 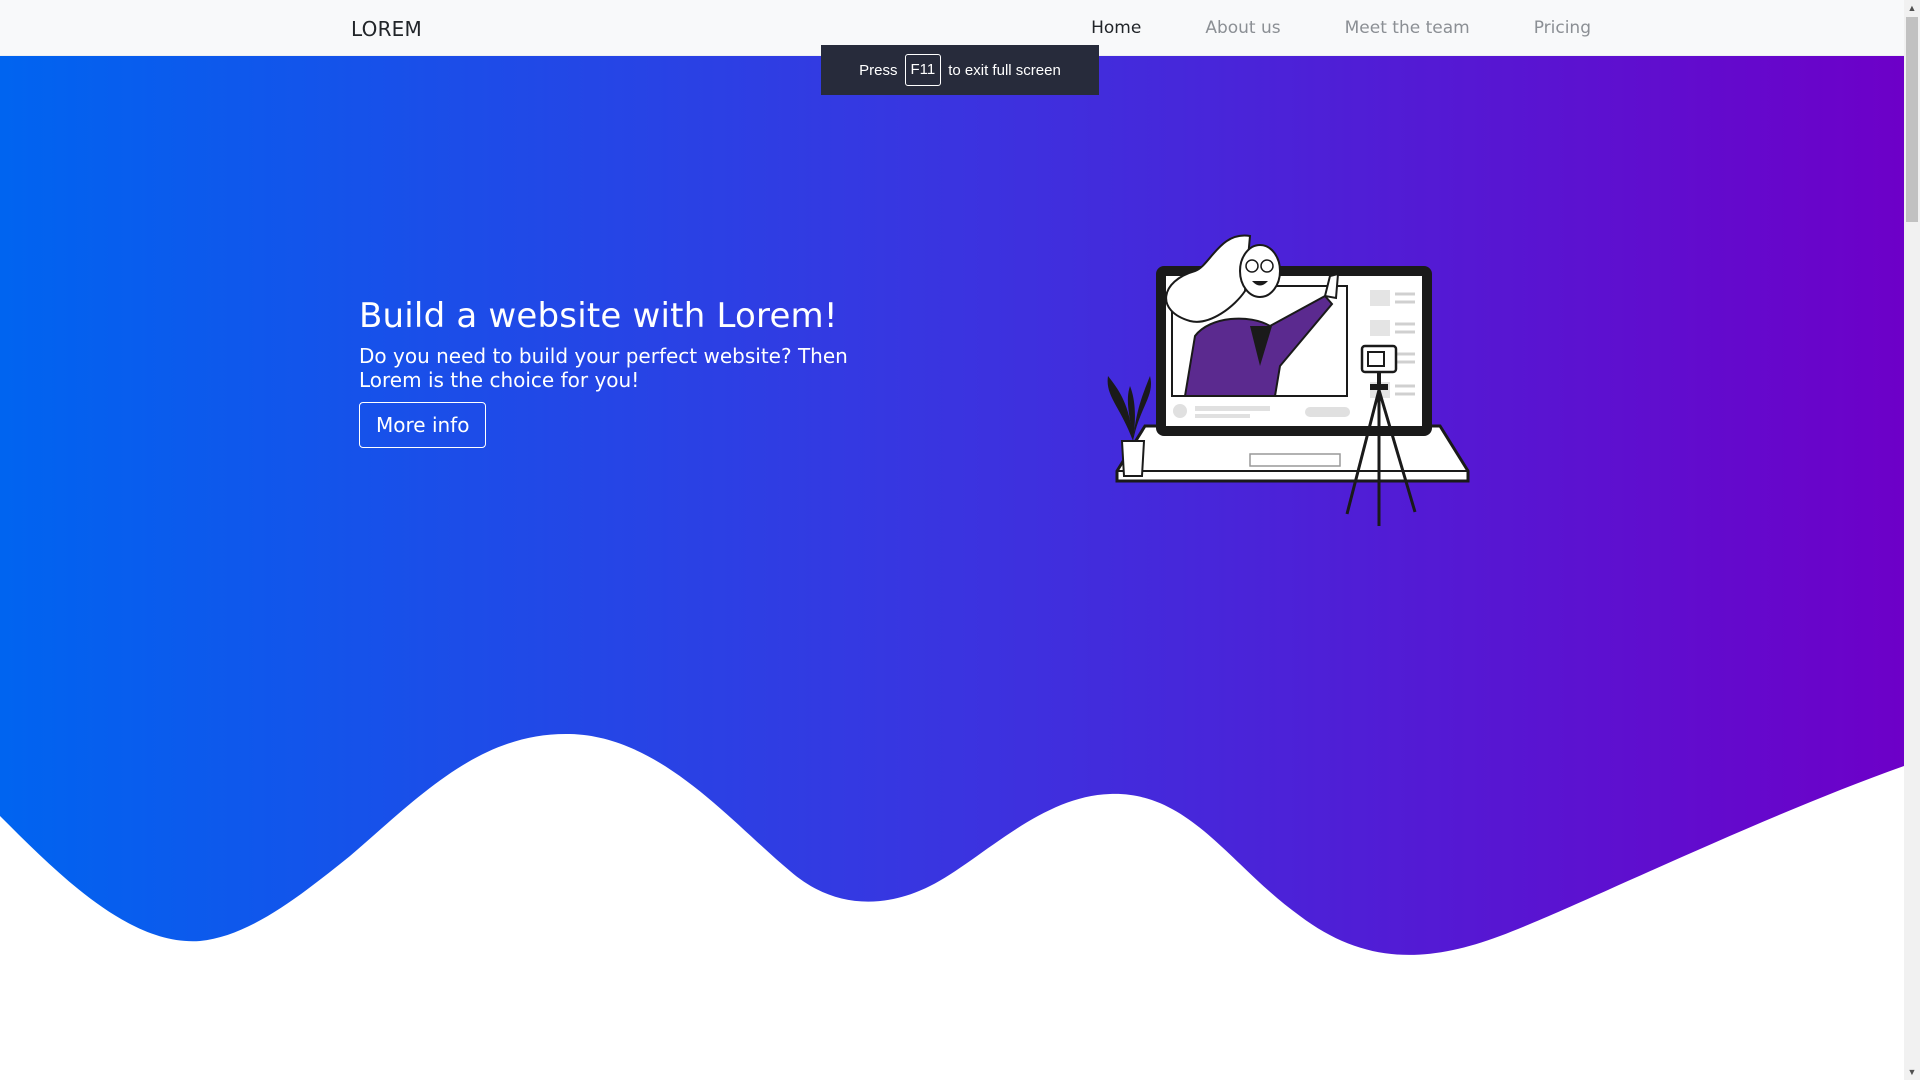 What do you see at coordinates (1242, 28) in the screenshot?
I see `nav-link-about-us: About us` at bounding box center [1242, 28].